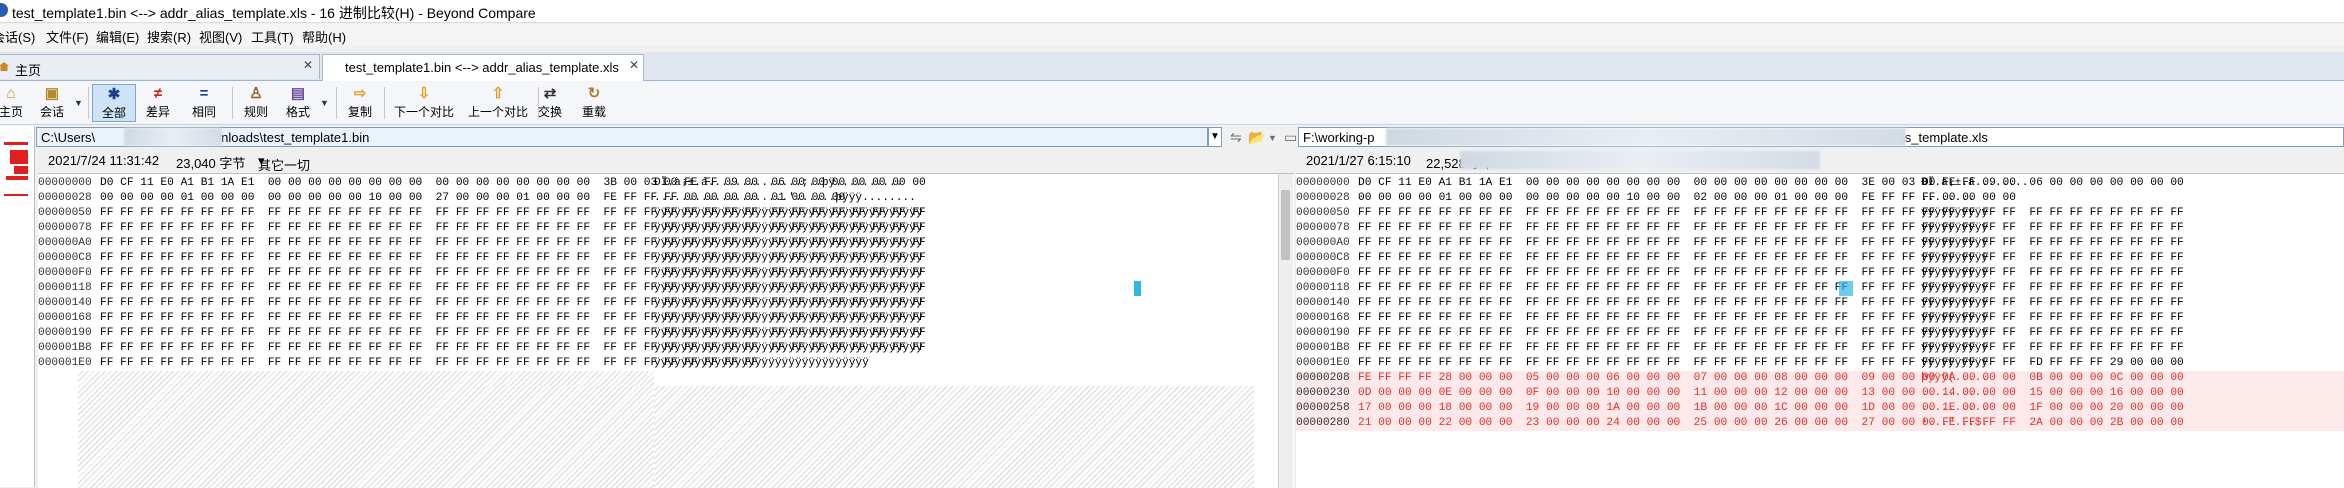  I want to click on copy-button: ⇨ 复制, so click(360, 103).